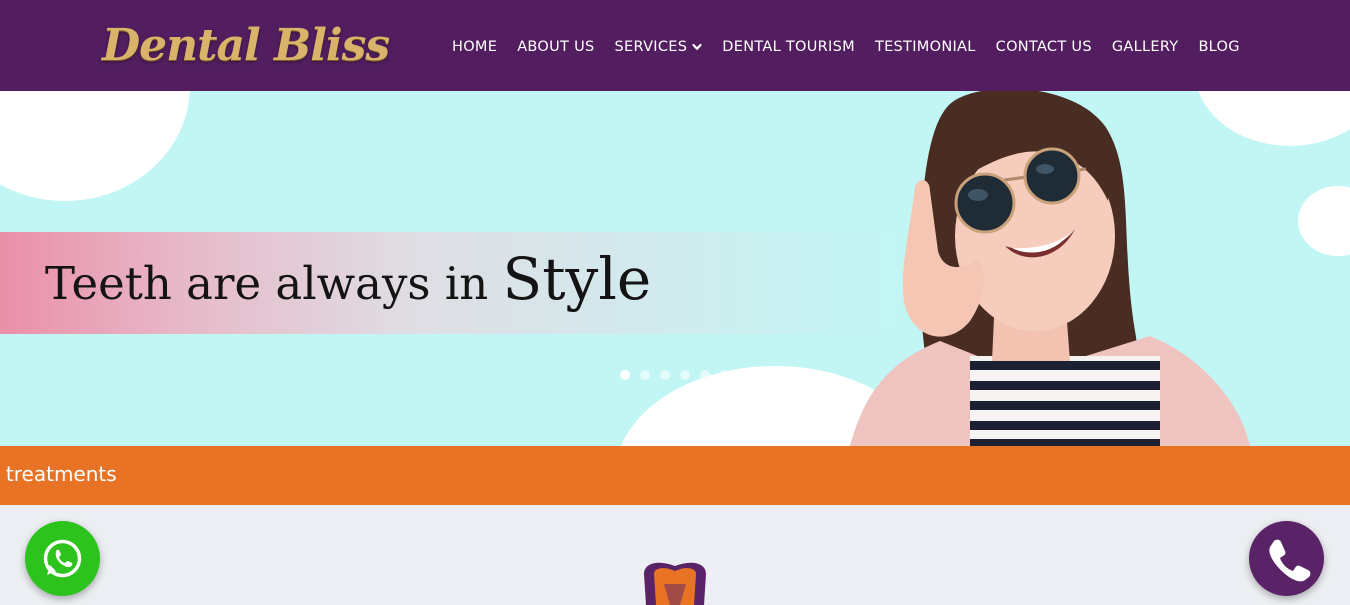 The width and height of the screenshot is (1350, 605). Describe the element at coordinates (675, 583) in the screenshot. I see `tooth-logo-icon` at that location.